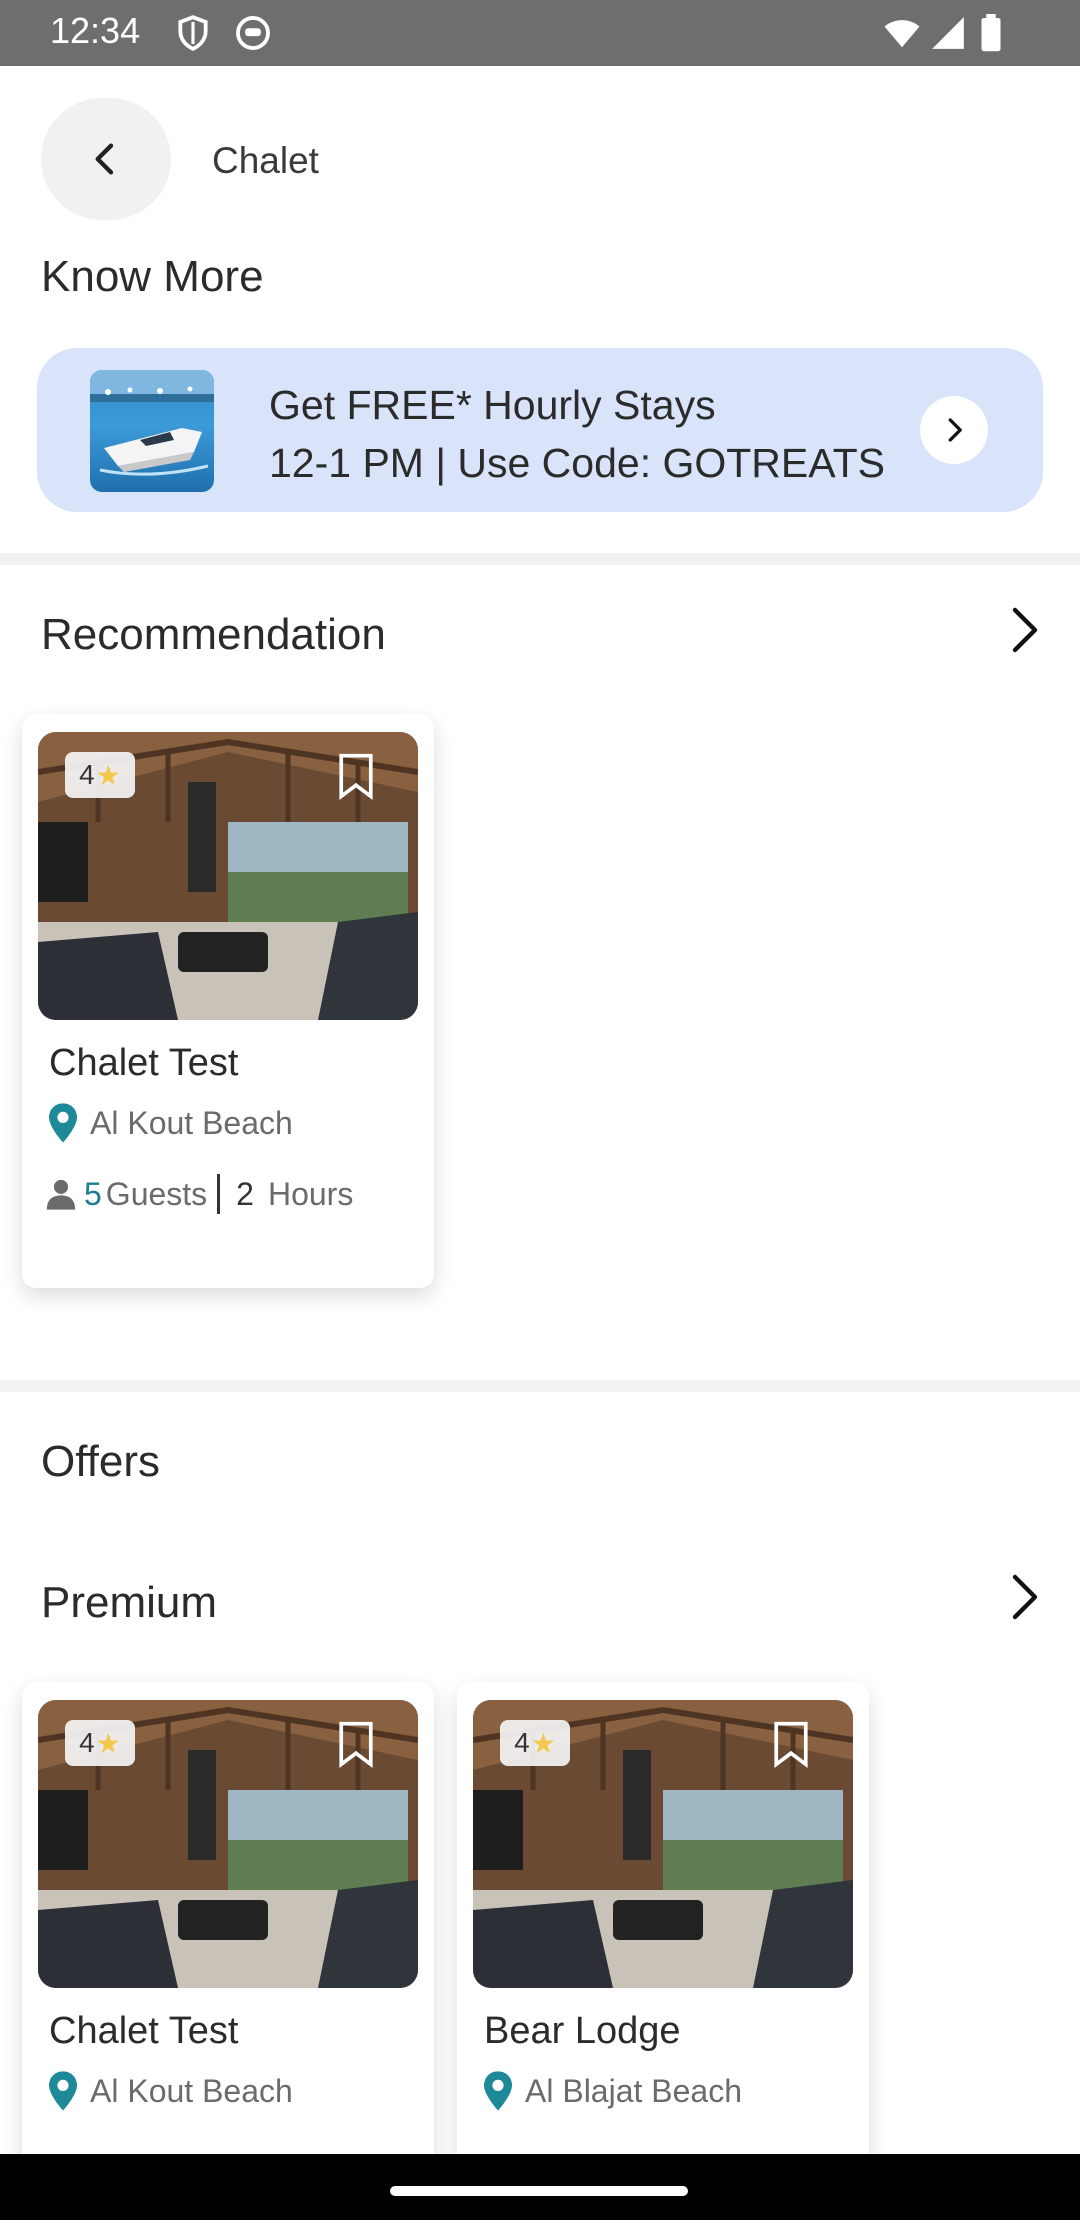 Image resolution: width=1080 pixels, height=2220 pixels. I want to click on guests-label: Guests, so click(156, 1193).